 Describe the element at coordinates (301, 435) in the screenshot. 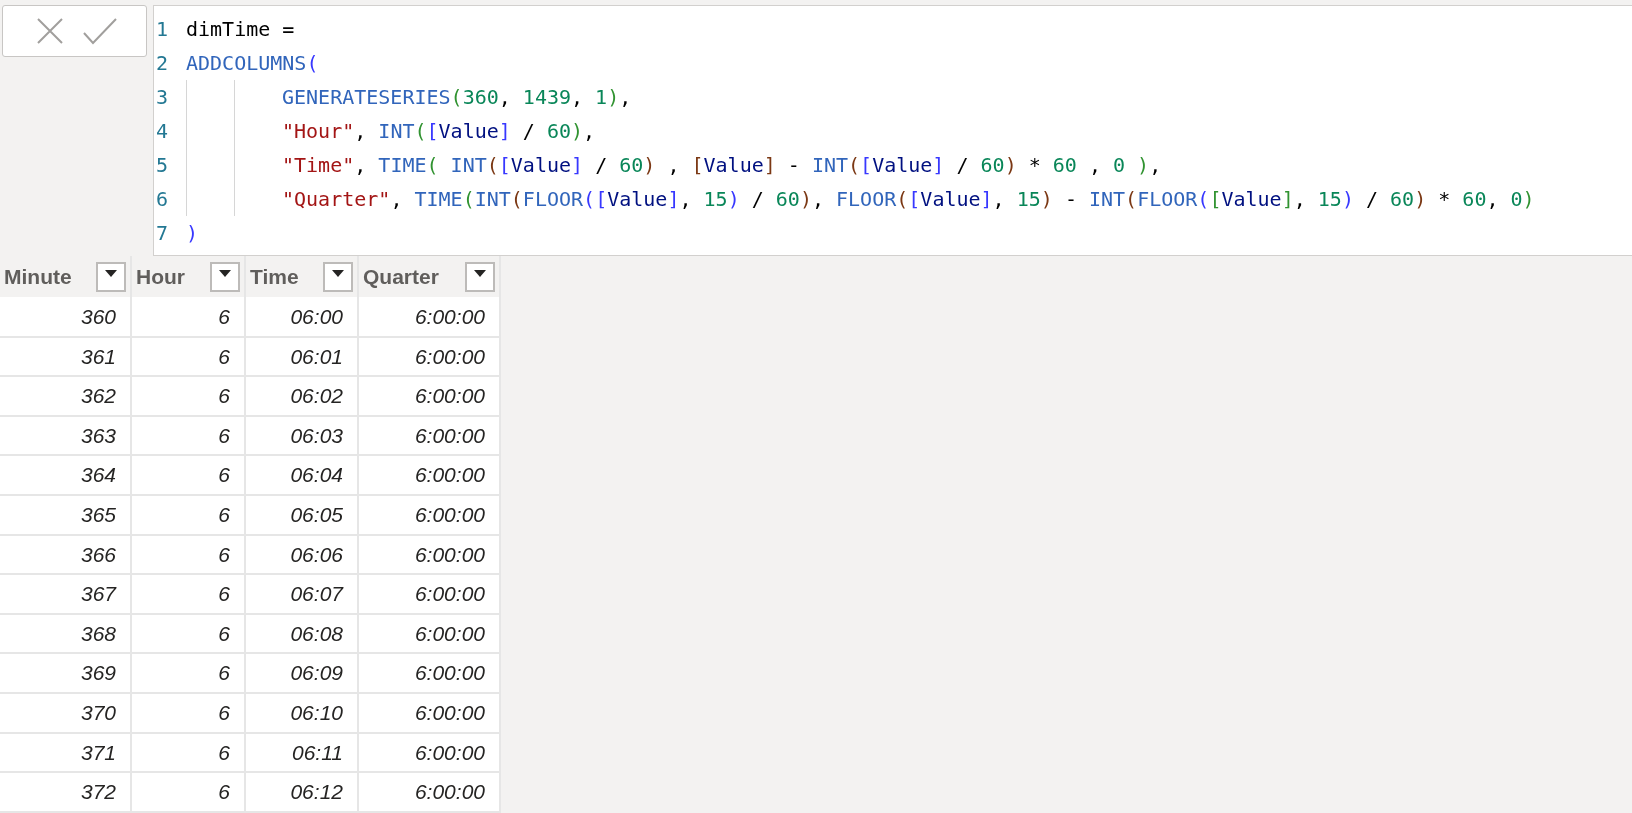

I see `table-cell: 06:03` at that location.